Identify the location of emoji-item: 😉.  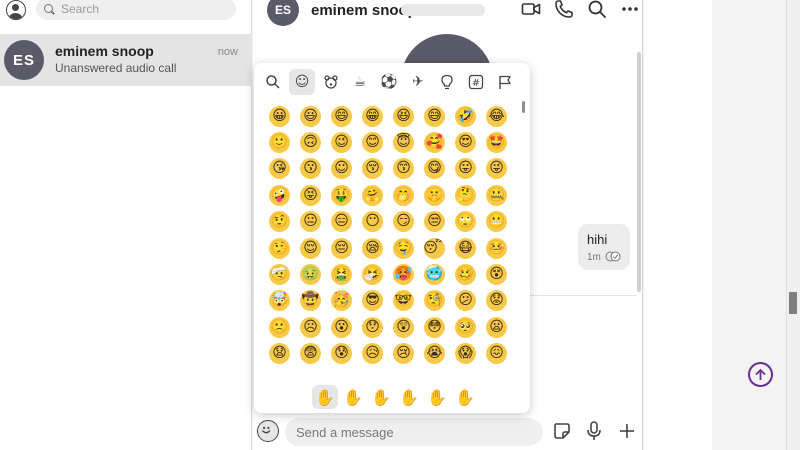
(341, 142).